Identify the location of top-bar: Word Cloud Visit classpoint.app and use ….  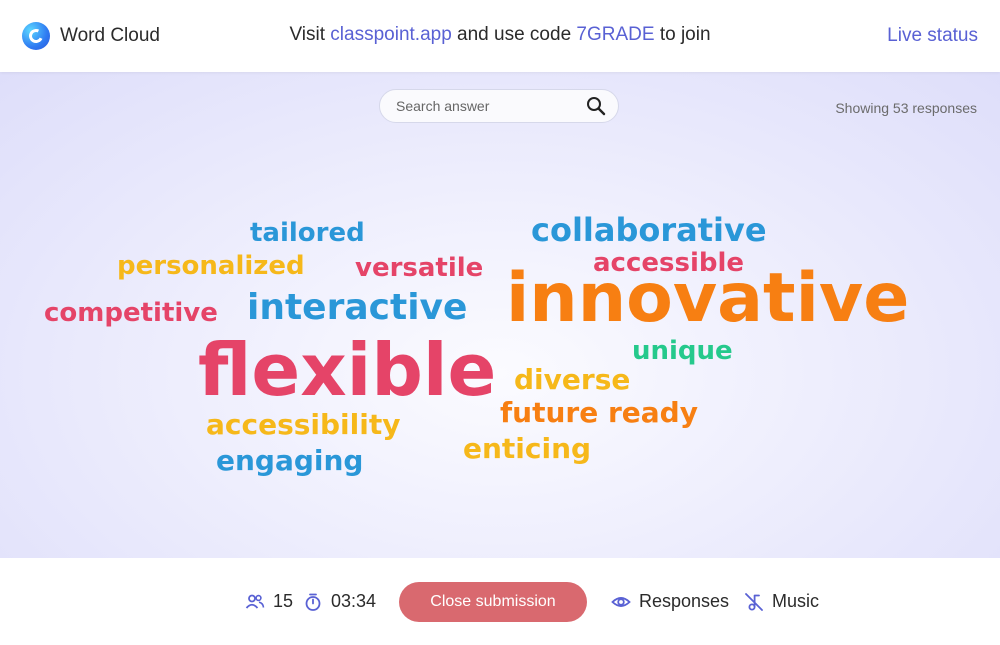
(500, 36).